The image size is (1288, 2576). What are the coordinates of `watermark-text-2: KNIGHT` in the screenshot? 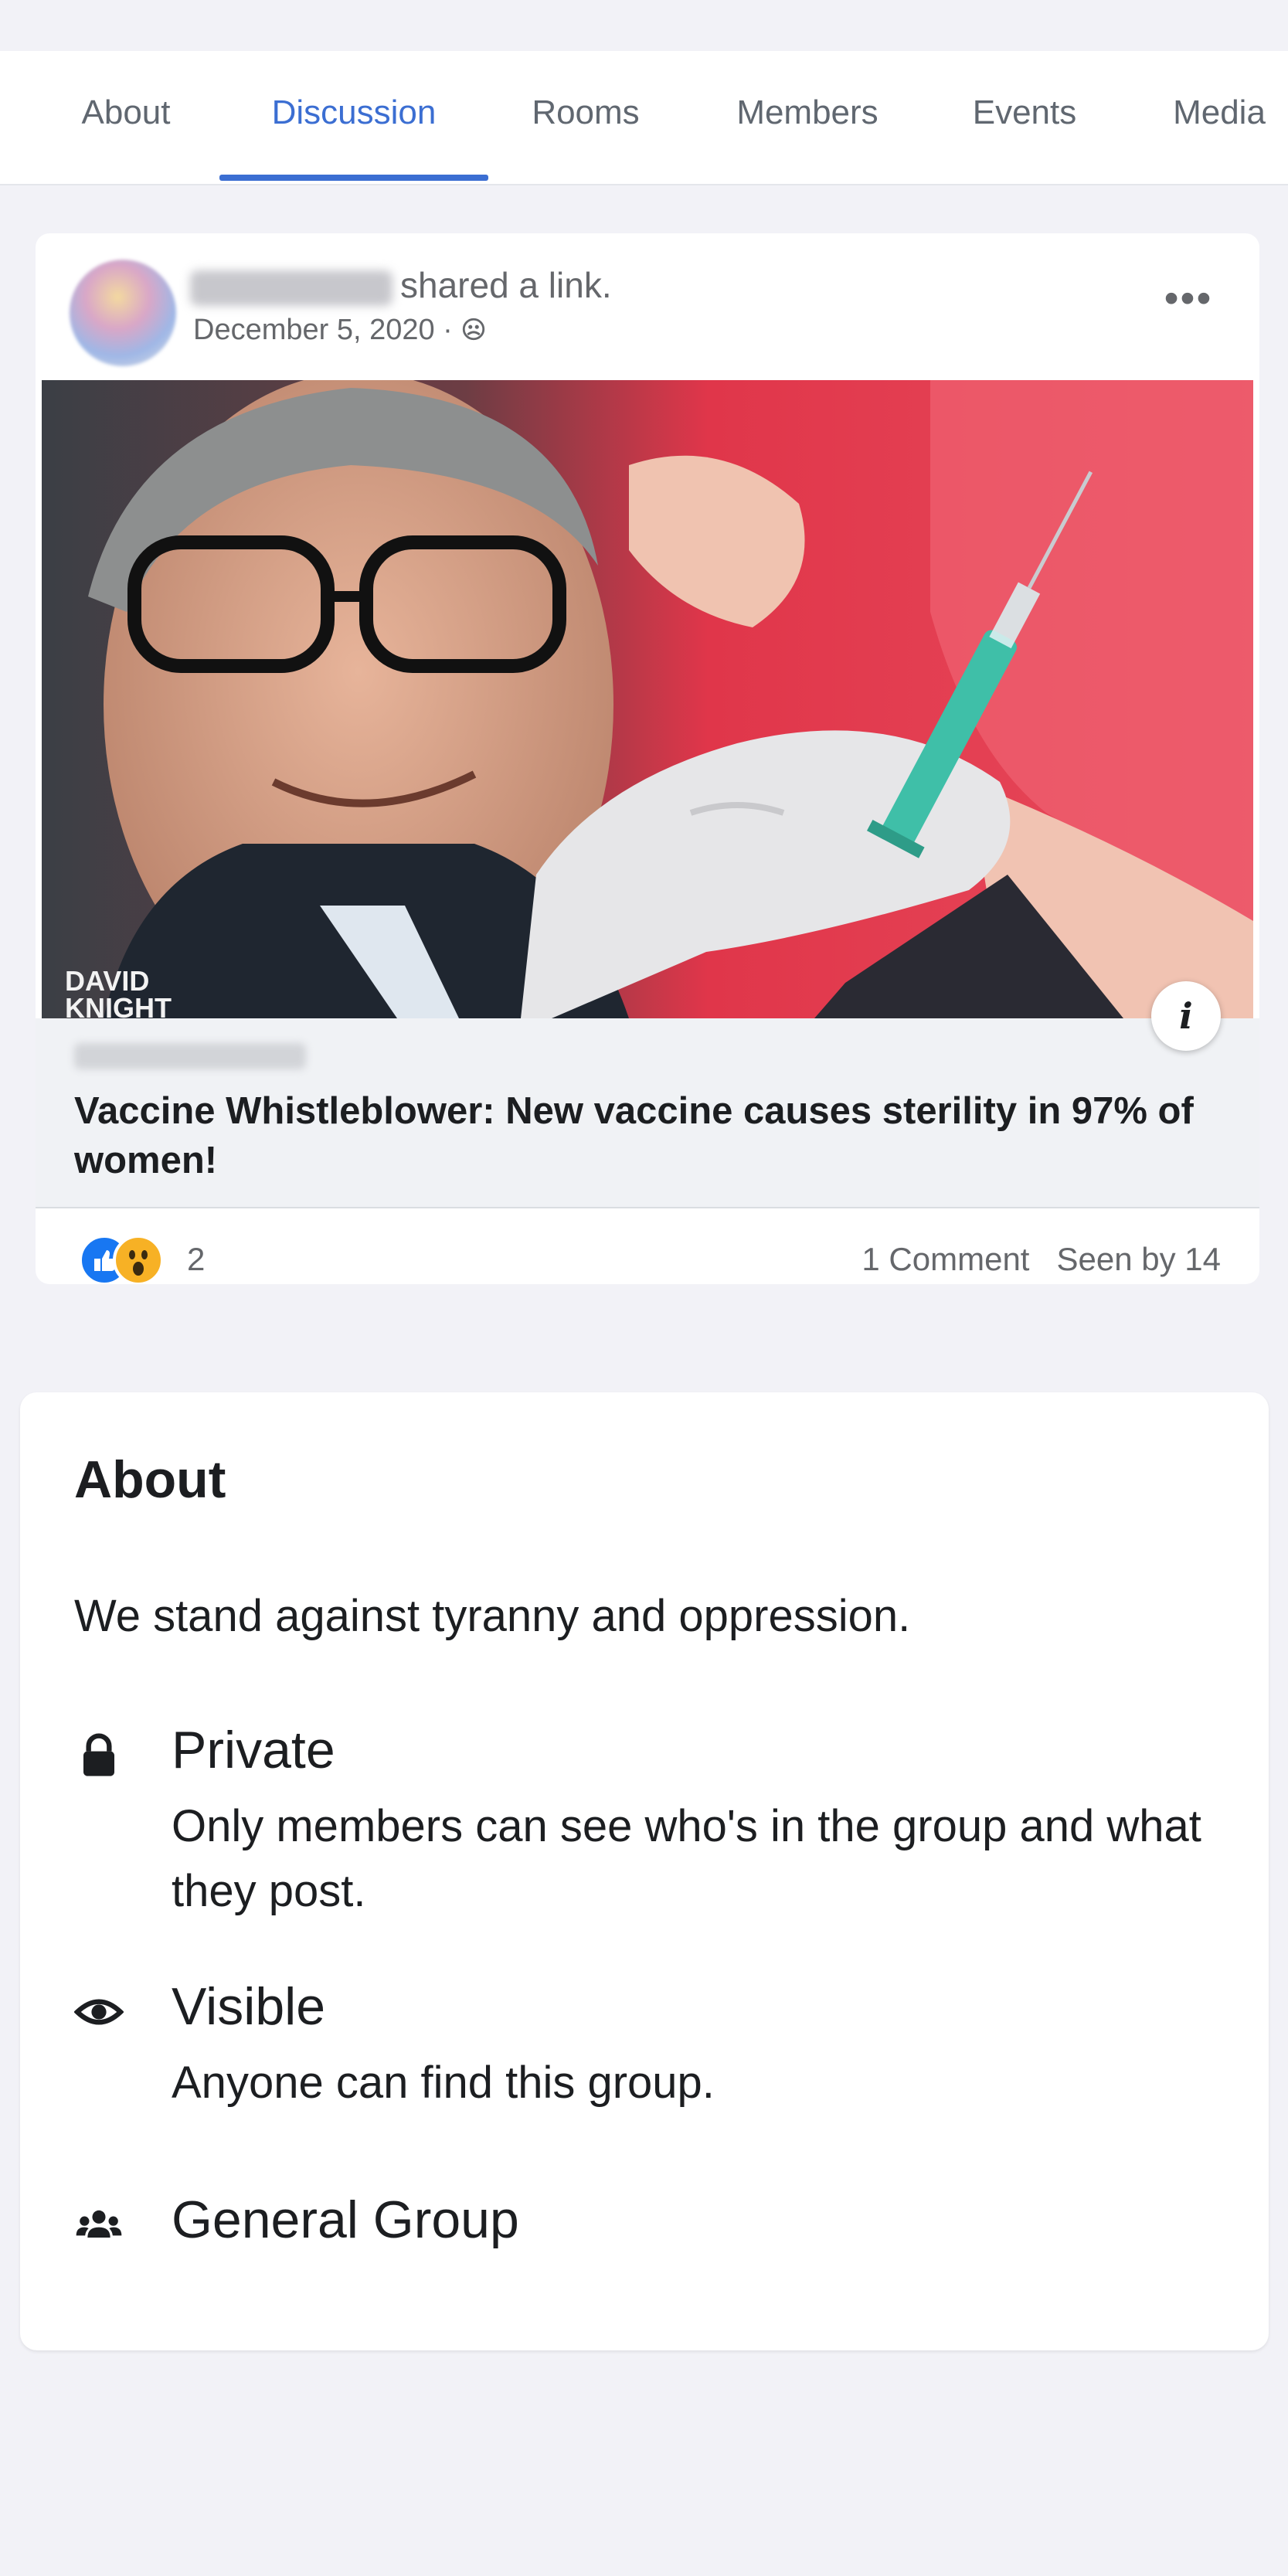 It's located at (118, 1005).